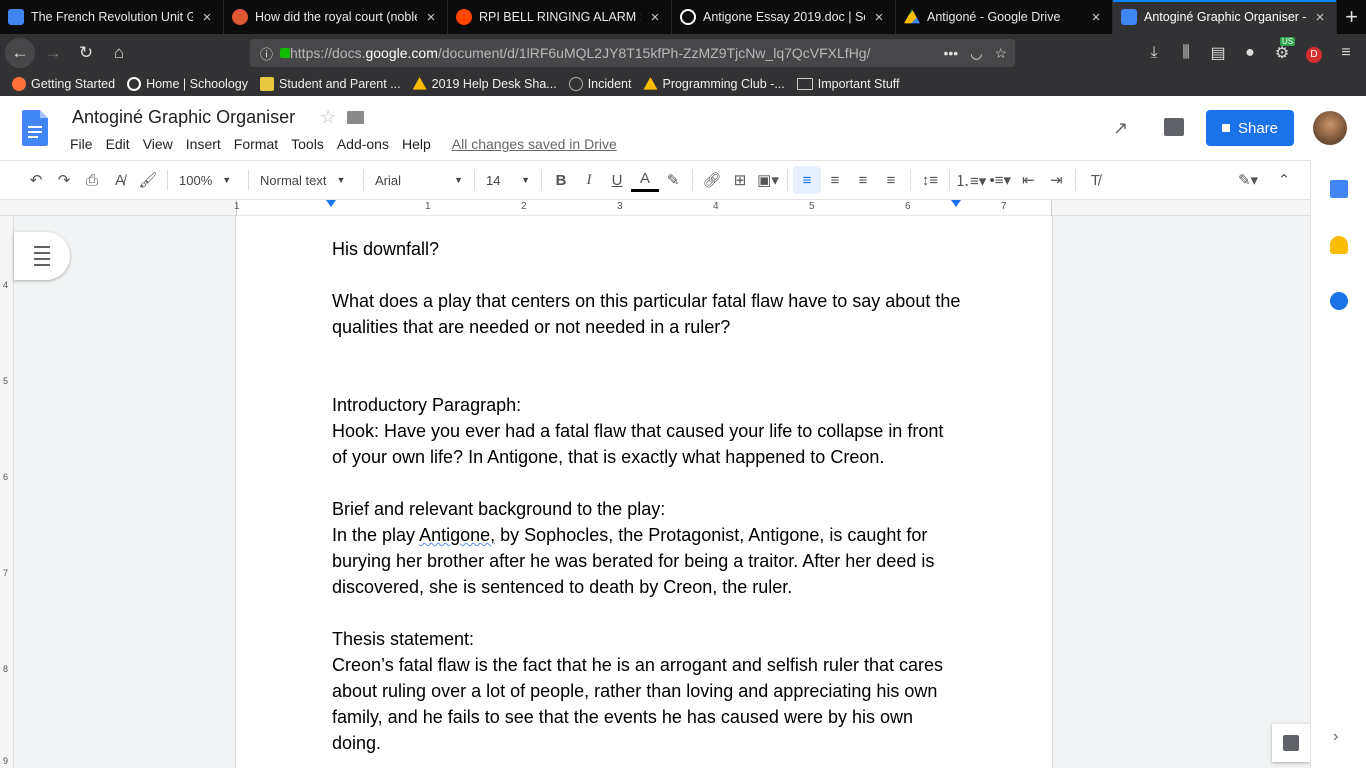 The height and width of the screenshot is (768, 1366). I want to click on ruler-track: 1 1 2 3 4 5 6 7, so click(643, 208).